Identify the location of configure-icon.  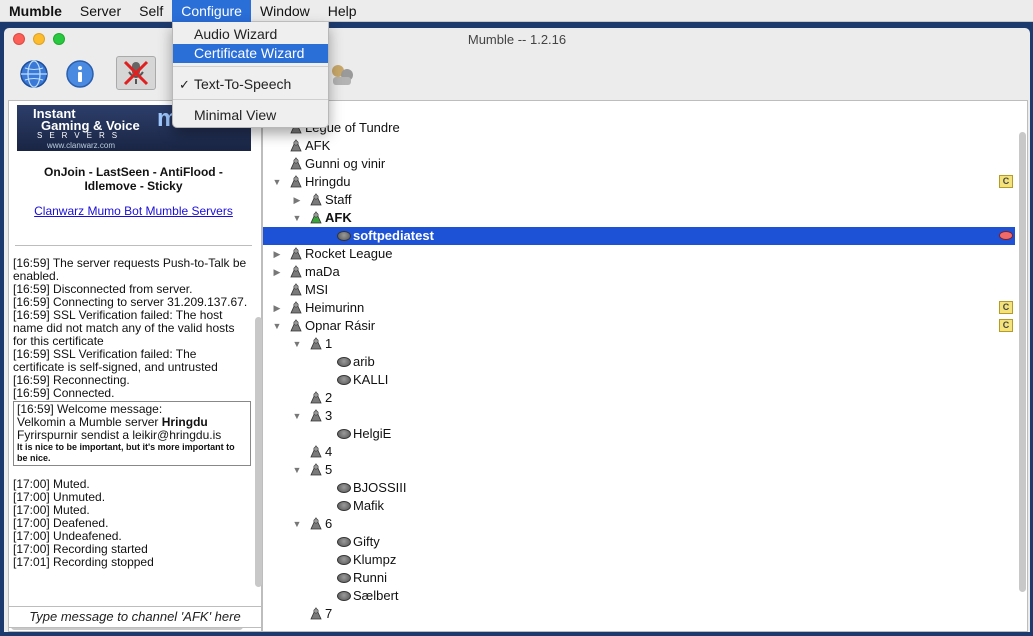
(342, 74).